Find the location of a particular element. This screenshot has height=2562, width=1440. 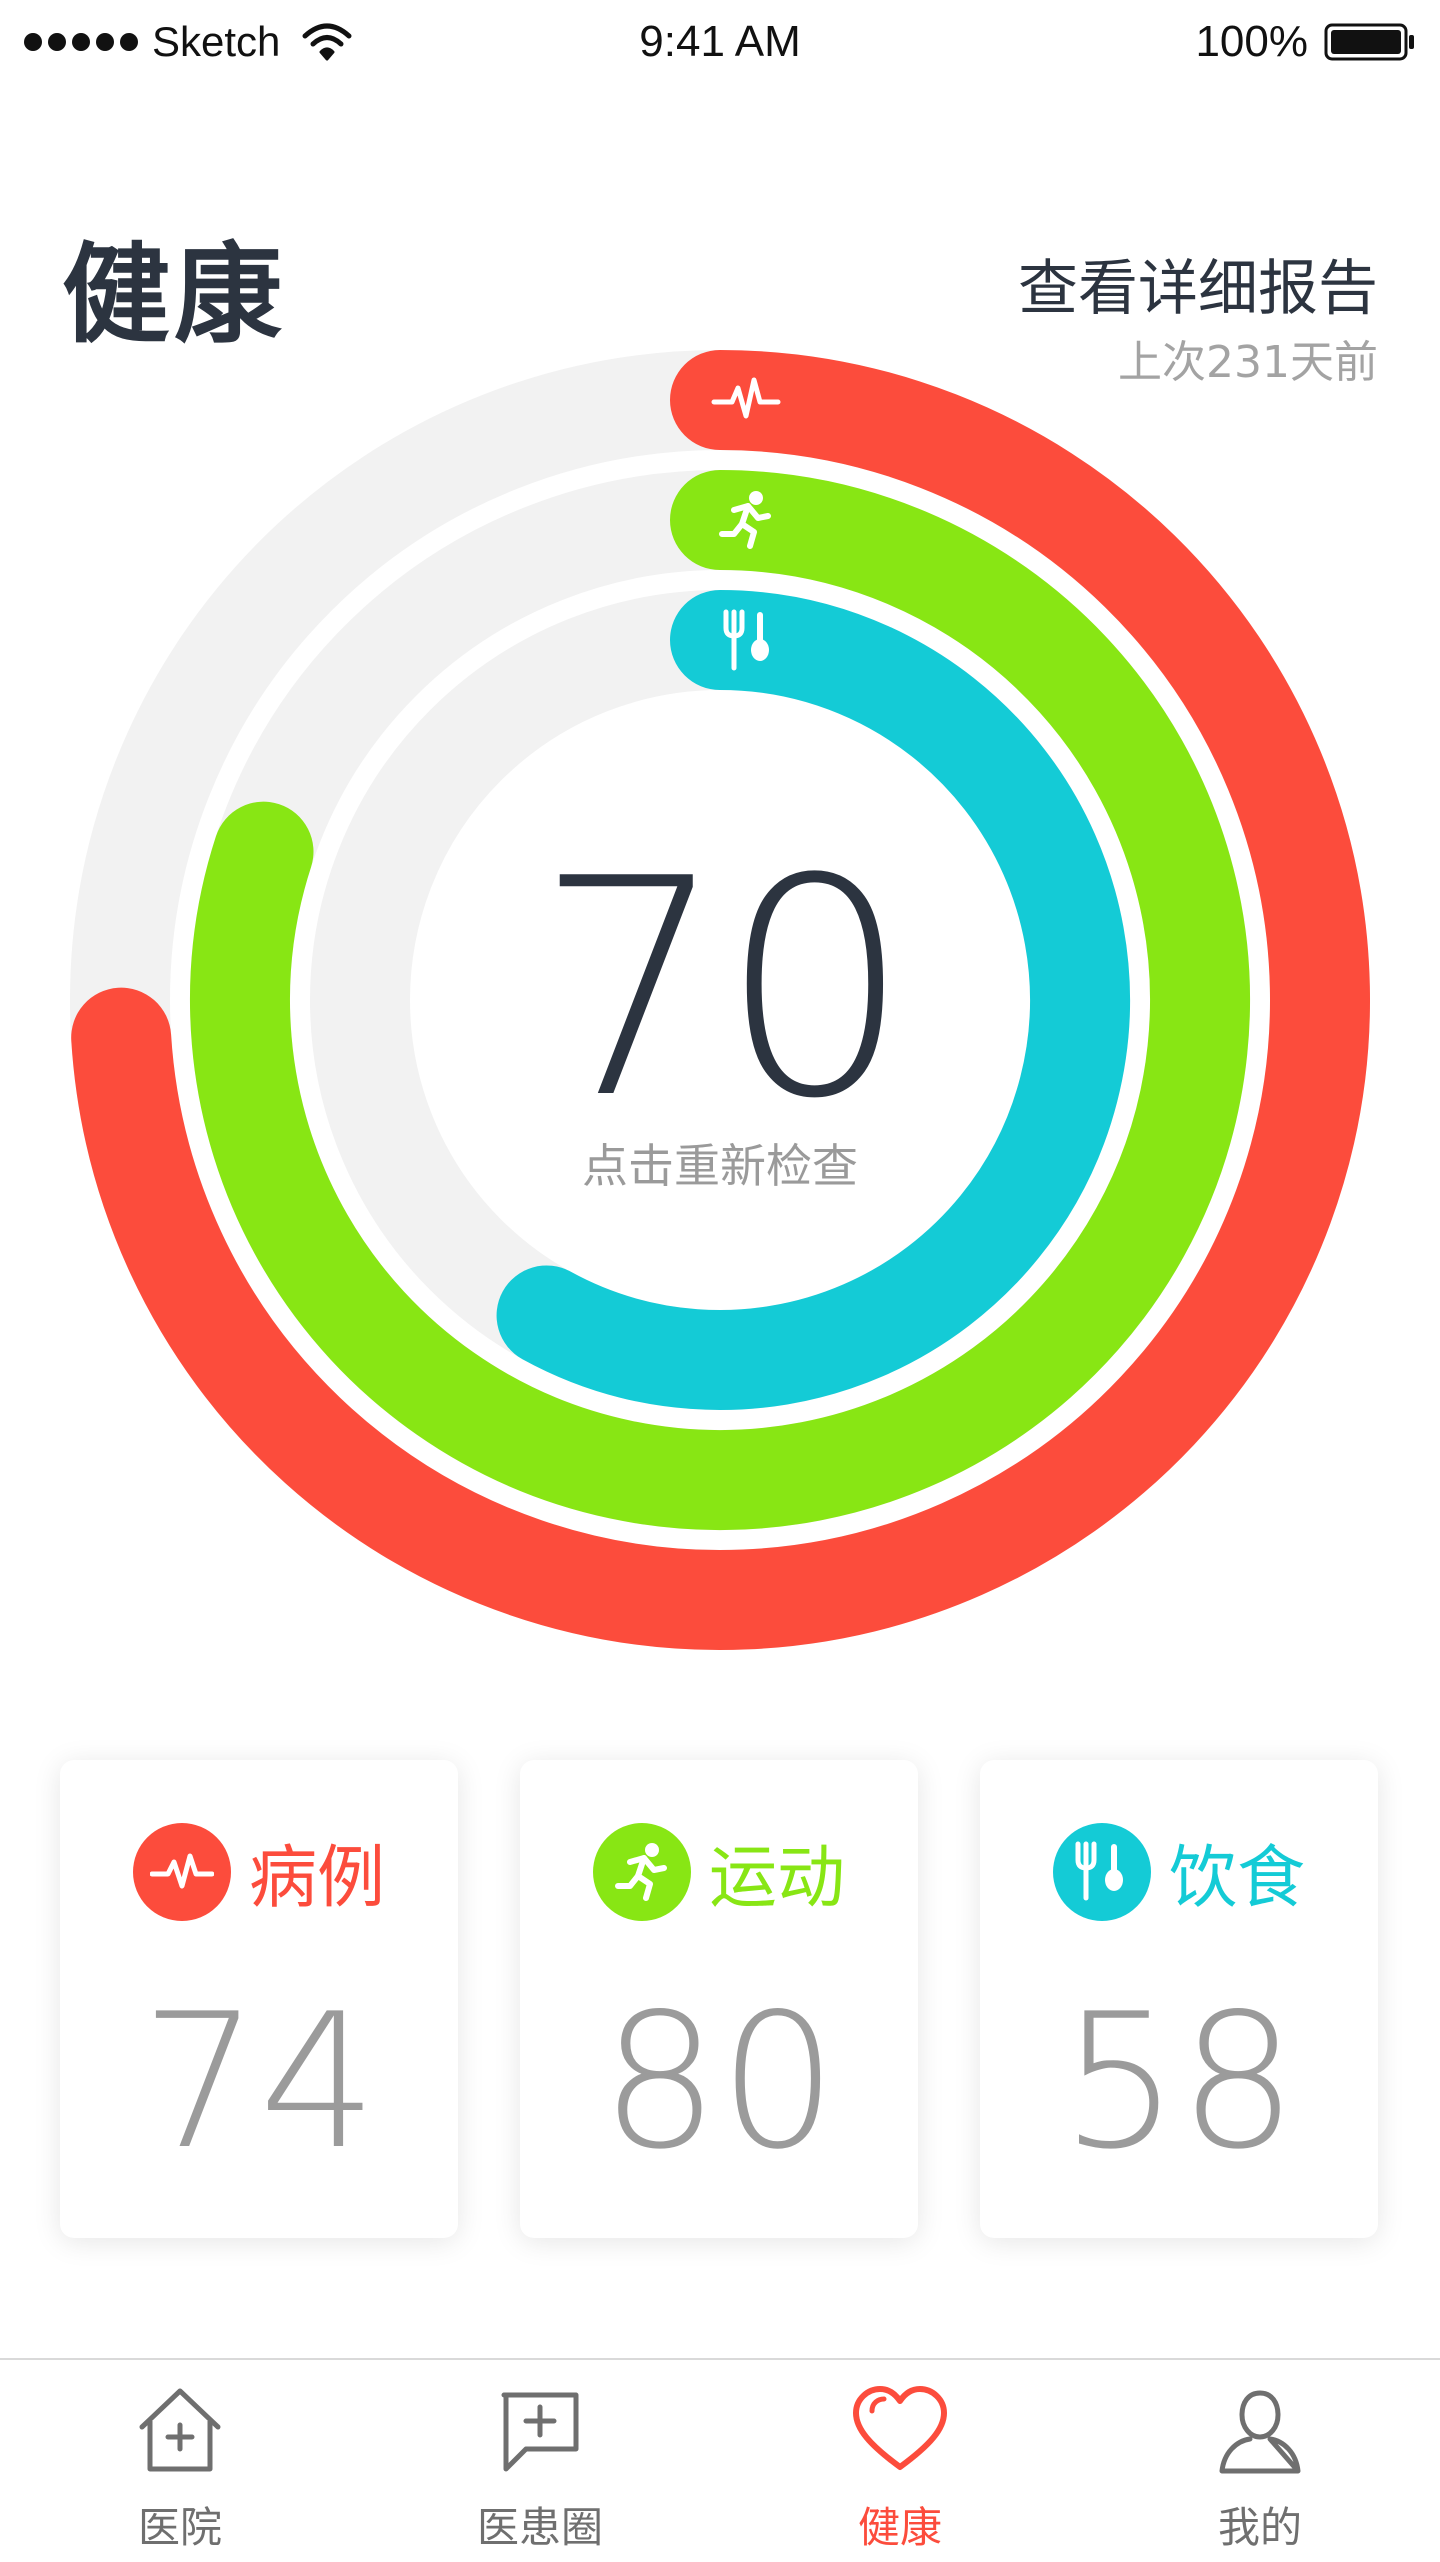

tab-label: 医患圈 is located at coordinates (539, 2527).